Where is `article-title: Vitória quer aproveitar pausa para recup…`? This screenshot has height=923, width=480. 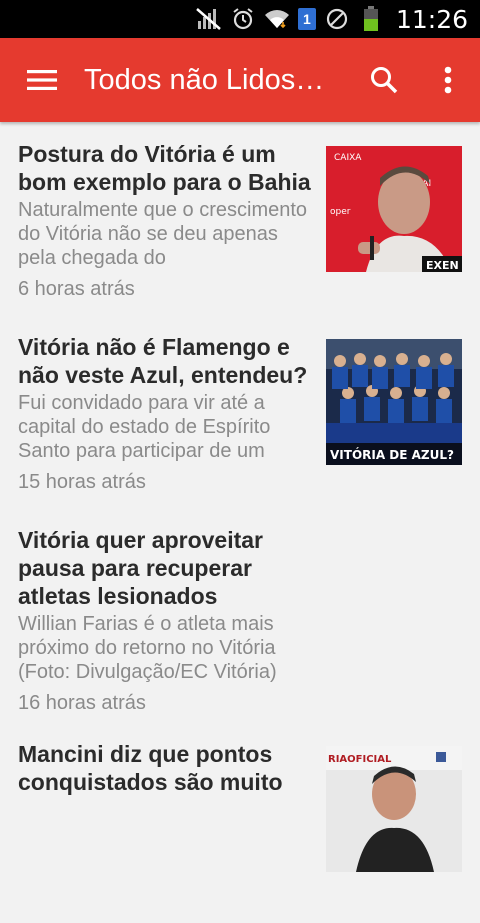
article-title: Vitória quer aproveitar pausa para recup… is located at coordinates (140, 568).